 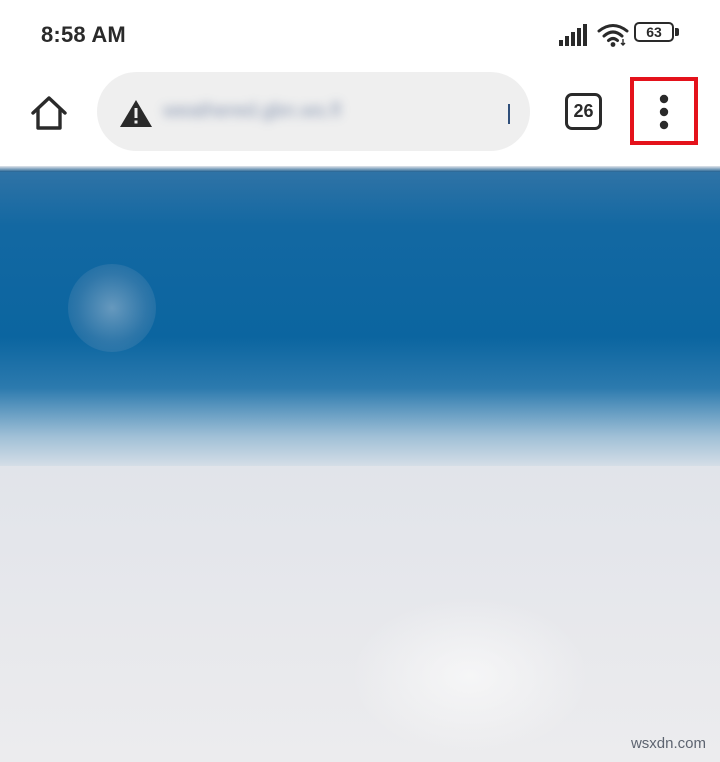 I want to click on watermark: wsxdn.com, so click(x=668, y=743).